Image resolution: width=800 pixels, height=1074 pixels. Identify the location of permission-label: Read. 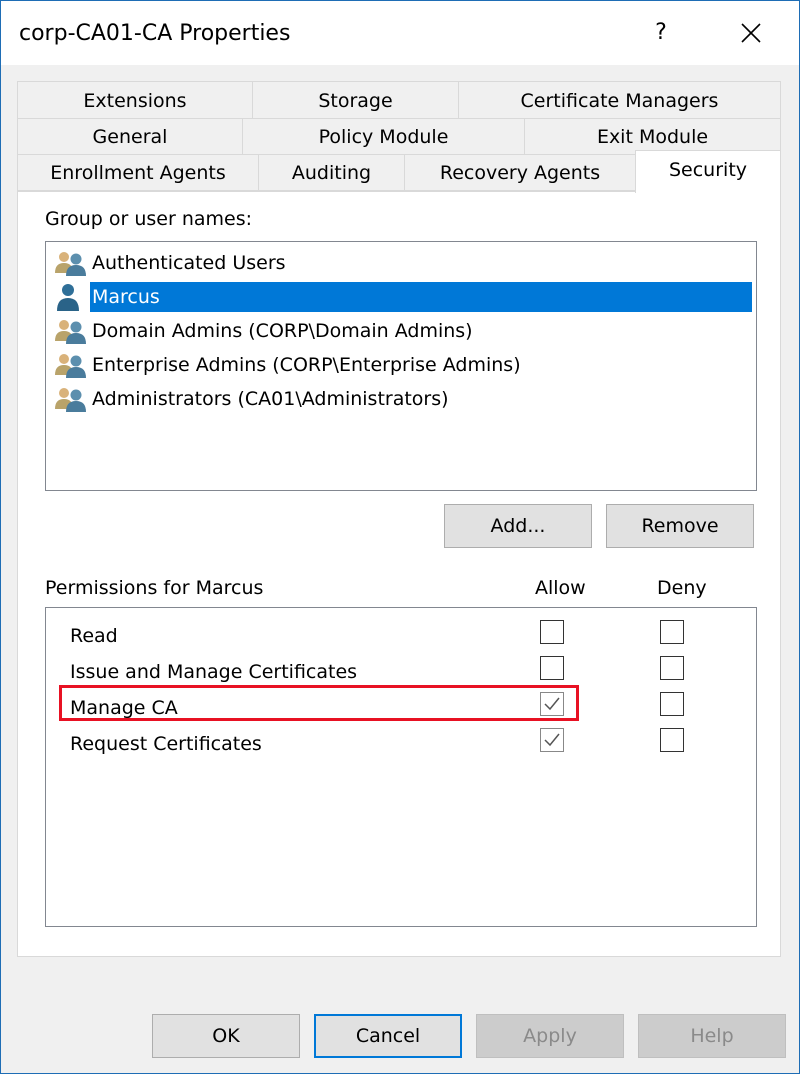
(94, 636).